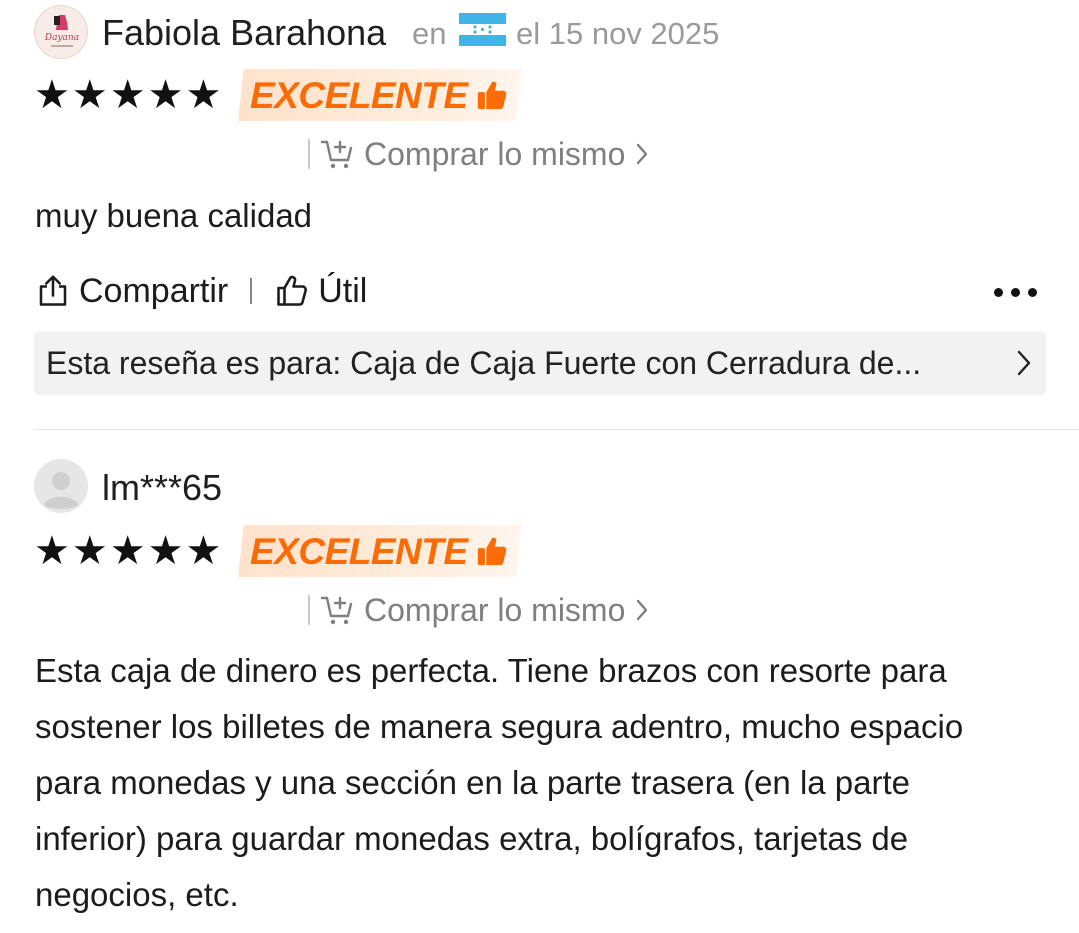  I want to click on username: lm***65, so click(162, 488).